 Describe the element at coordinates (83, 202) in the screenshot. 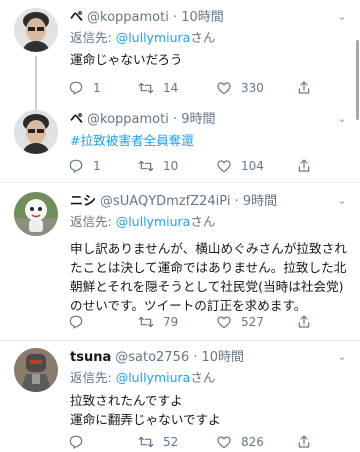

I see `author-name: ニシ` at that location.